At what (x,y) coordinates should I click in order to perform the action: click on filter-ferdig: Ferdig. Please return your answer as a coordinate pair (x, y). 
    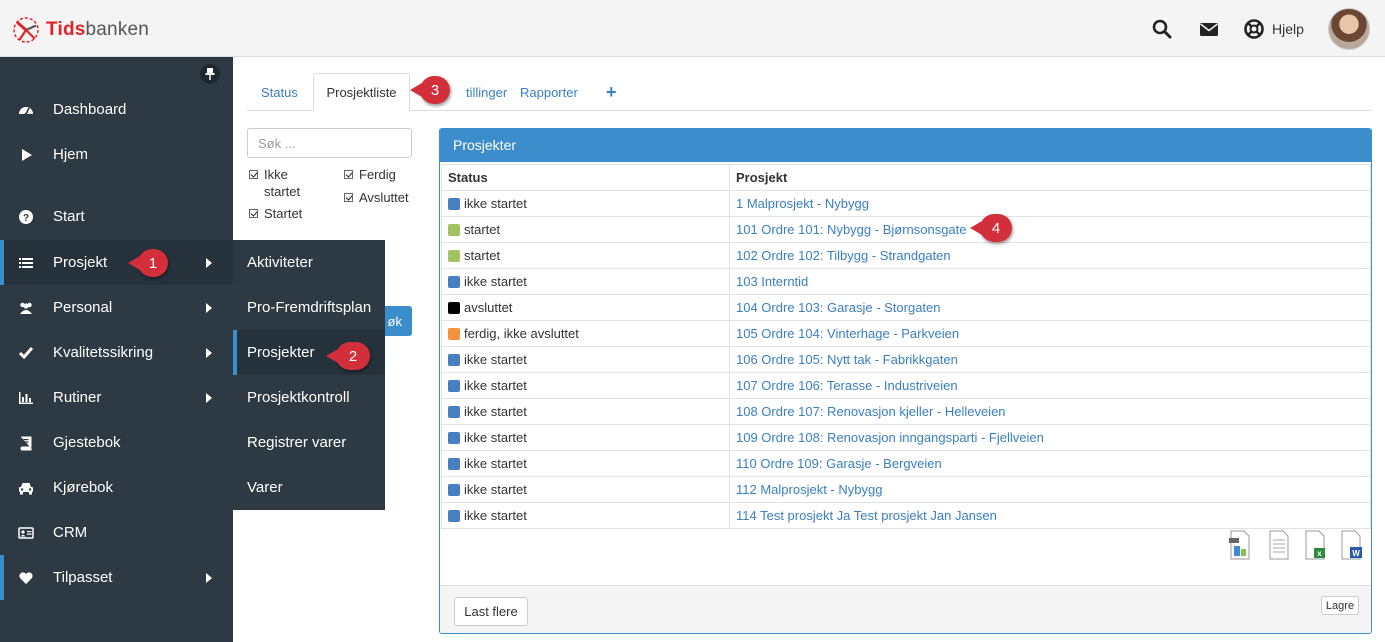
    Looking at the image, I should click on (370, 174).